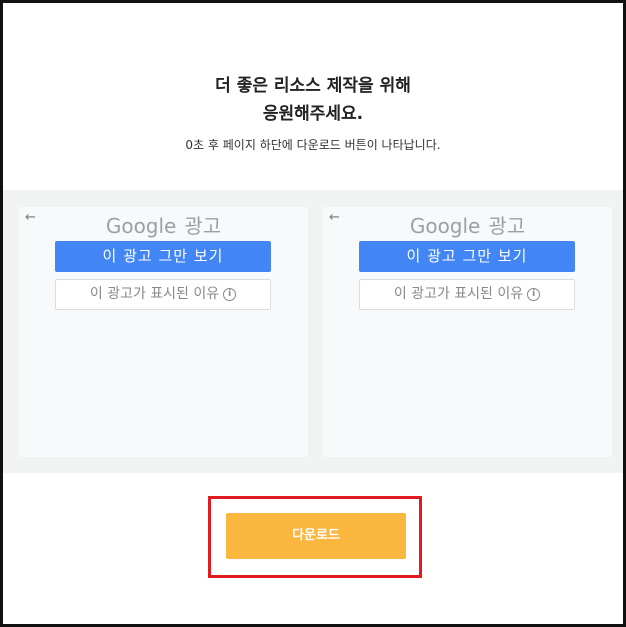 Image resolution: width=626 pixels, height=627 pixels. What do you see at coordinates (313, 86) in the screenshot?
I see `page-title-line-1: 더 좋은 리소스 제작을 위해` at bounding box center [313, 86].